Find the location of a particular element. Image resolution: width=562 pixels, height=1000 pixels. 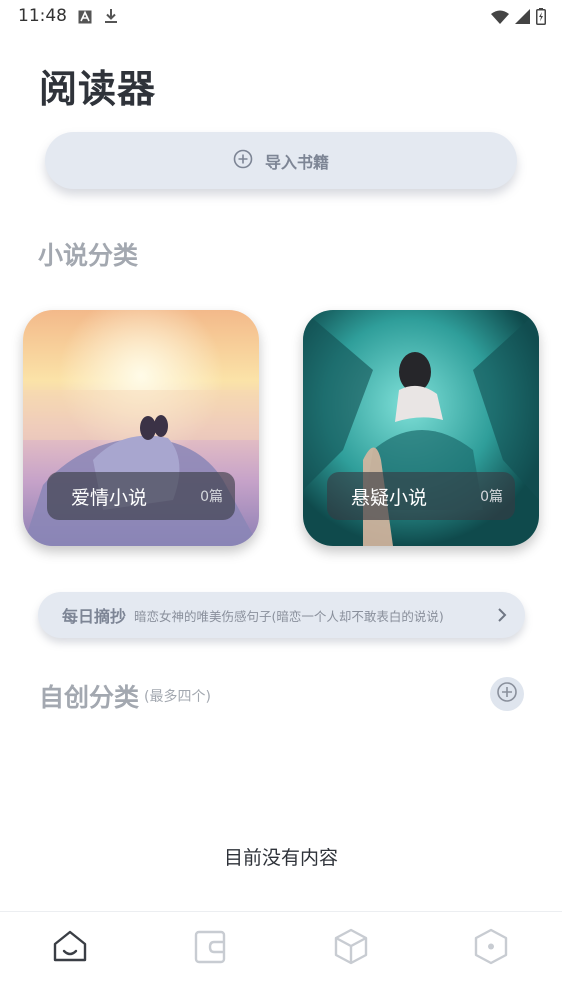

download-icon is located at coordinates (111, 18).